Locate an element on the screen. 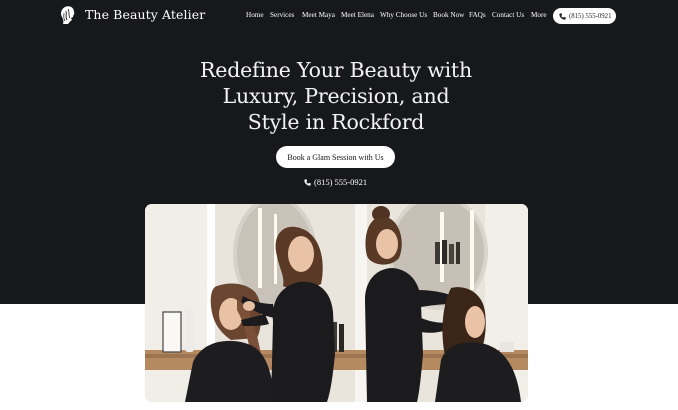 This screenshot has height=410, width=678. hero-phone-link: (815) 555-0921 is located at coordinates (335, 182).